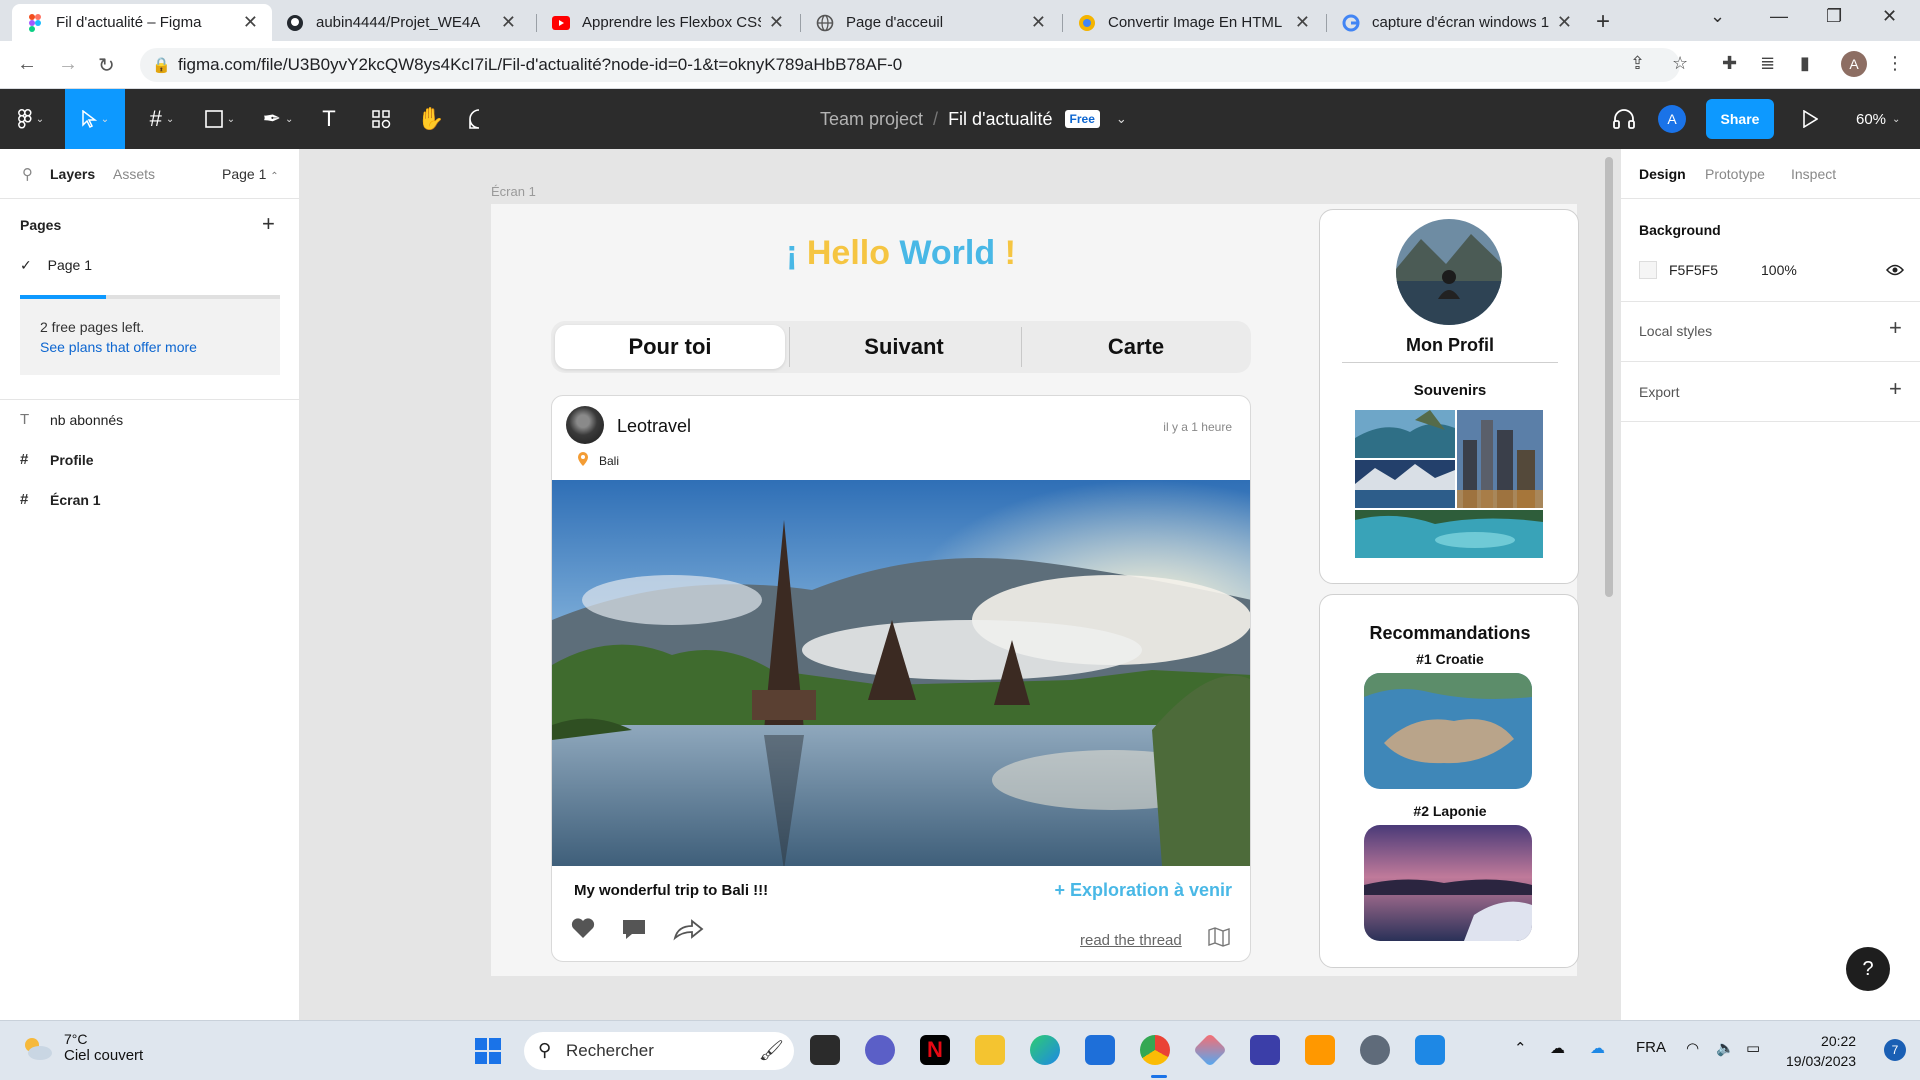 The image size is (1920, 1080). I want to click on search-icon: ⚲, so click(27, 174).